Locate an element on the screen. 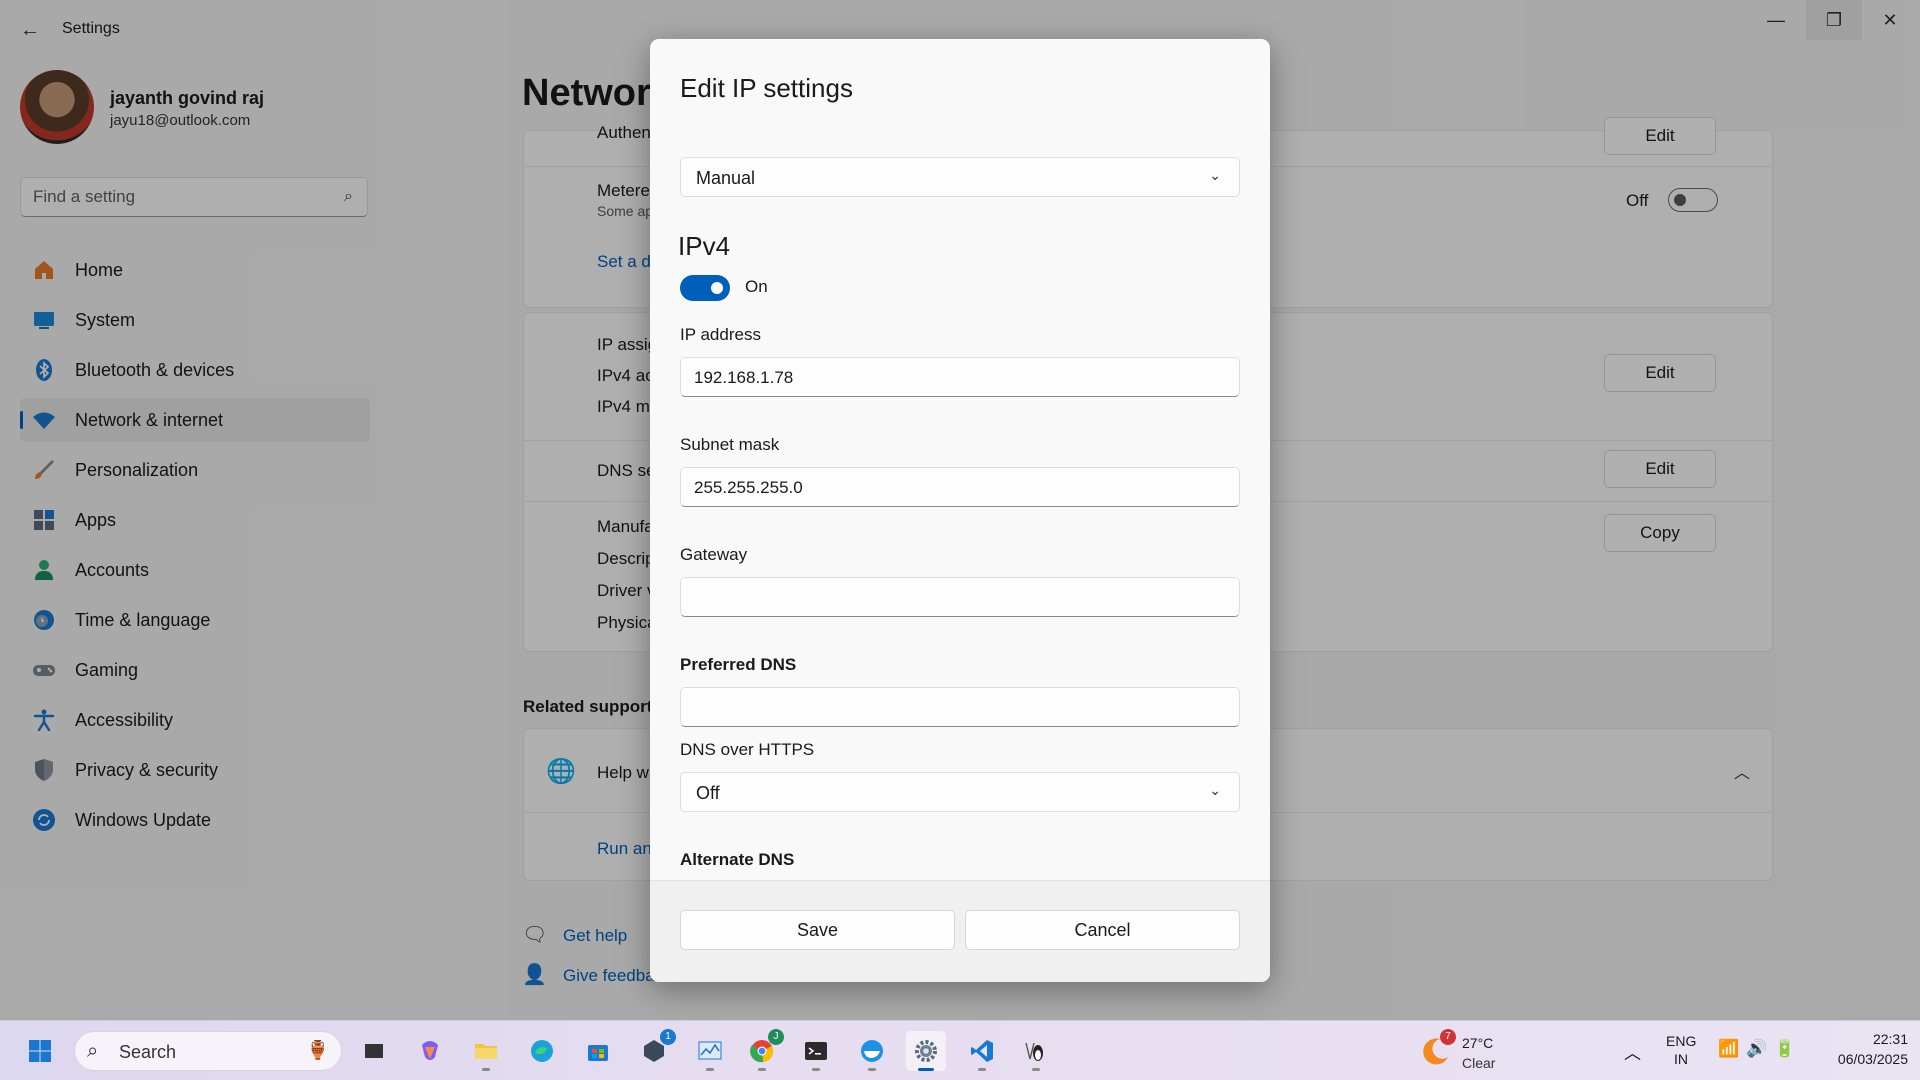 The height and width of the screenshot is (1080, 1920). search-icon: ⌕ is located at coordinates (93, 1051).